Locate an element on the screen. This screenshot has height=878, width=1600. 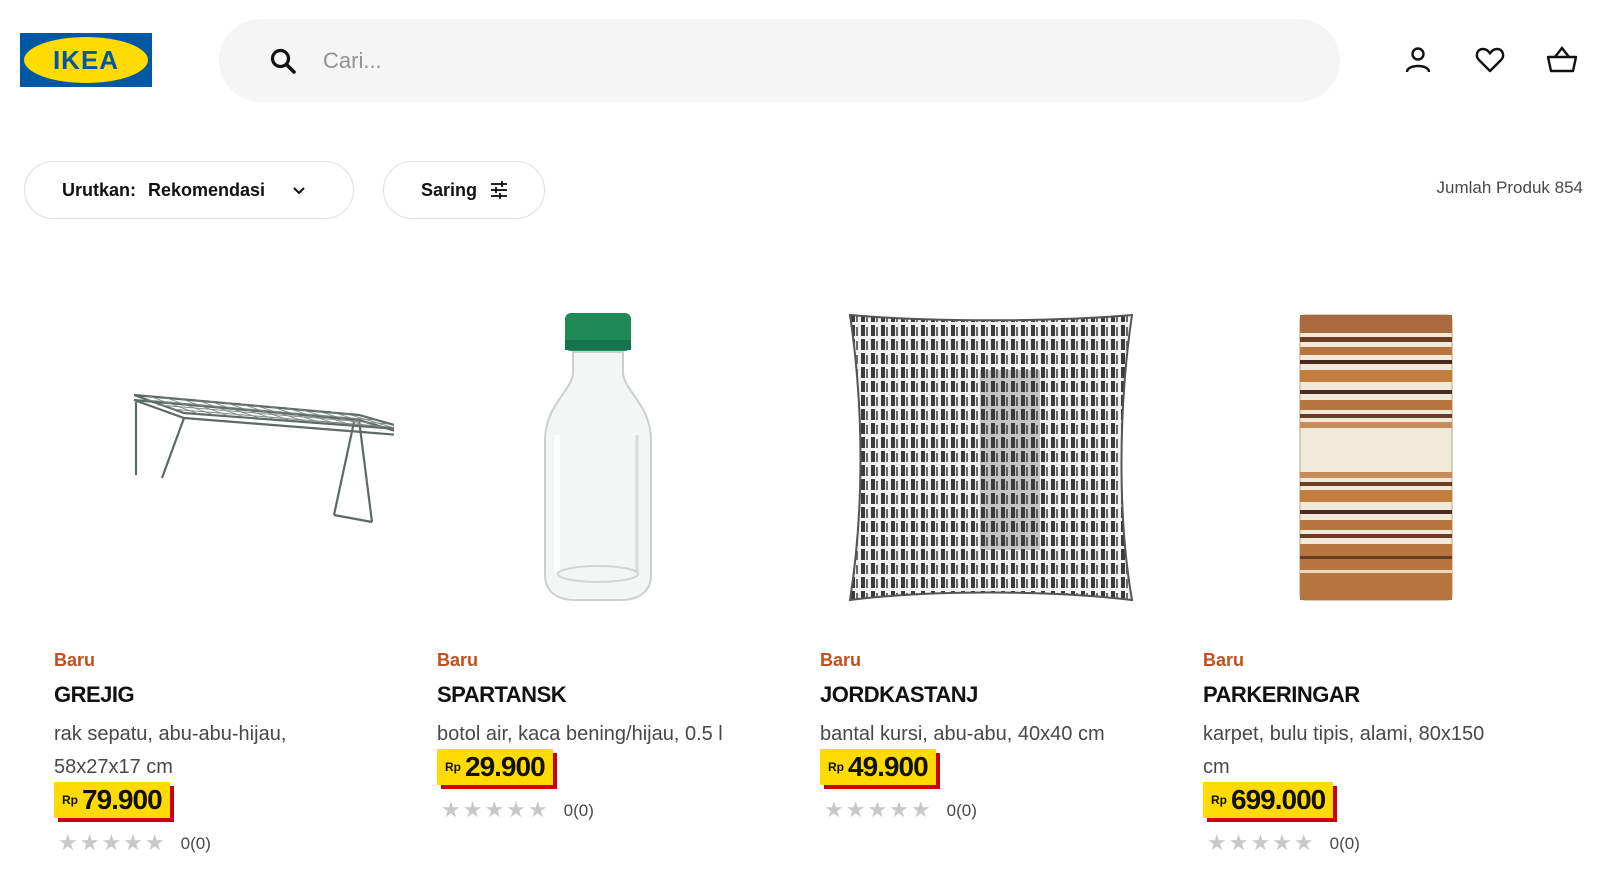
price-tag: Rp 49.900 is located at coordinates (878, 767).